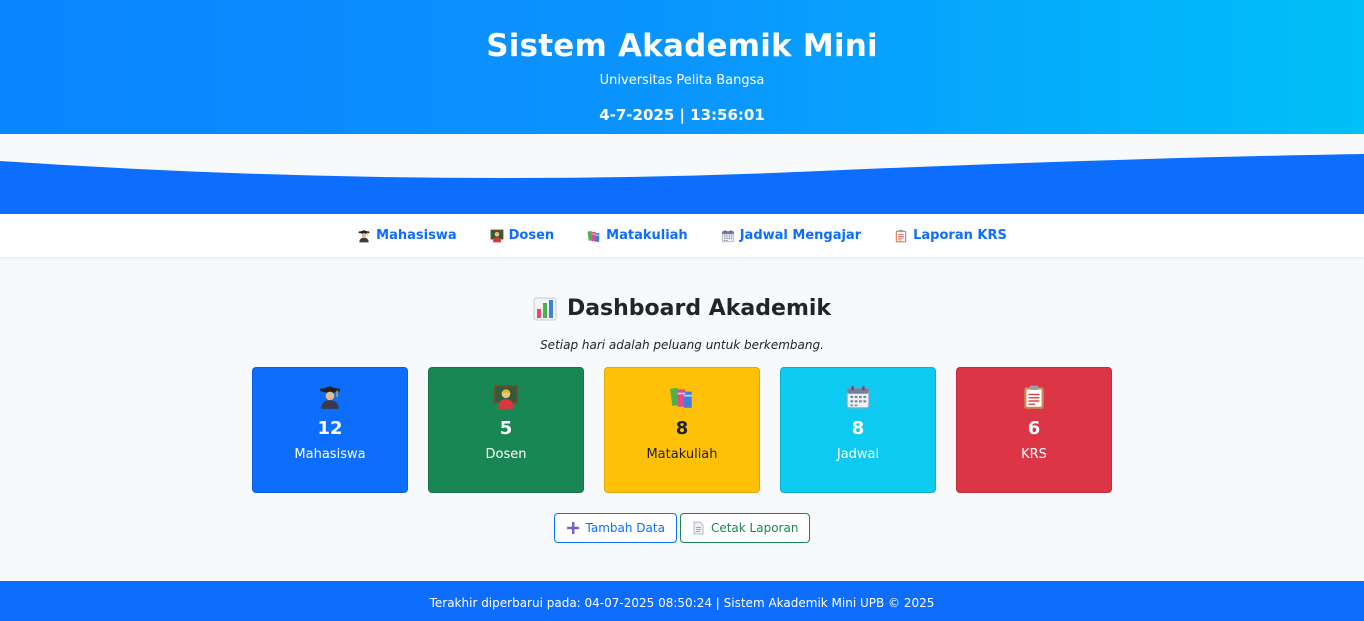  What do you see at coordinates (699, 308) in the screenshot?
I see `dashboard-title: Dashboard Akademik` at bounding box center [699, 308].